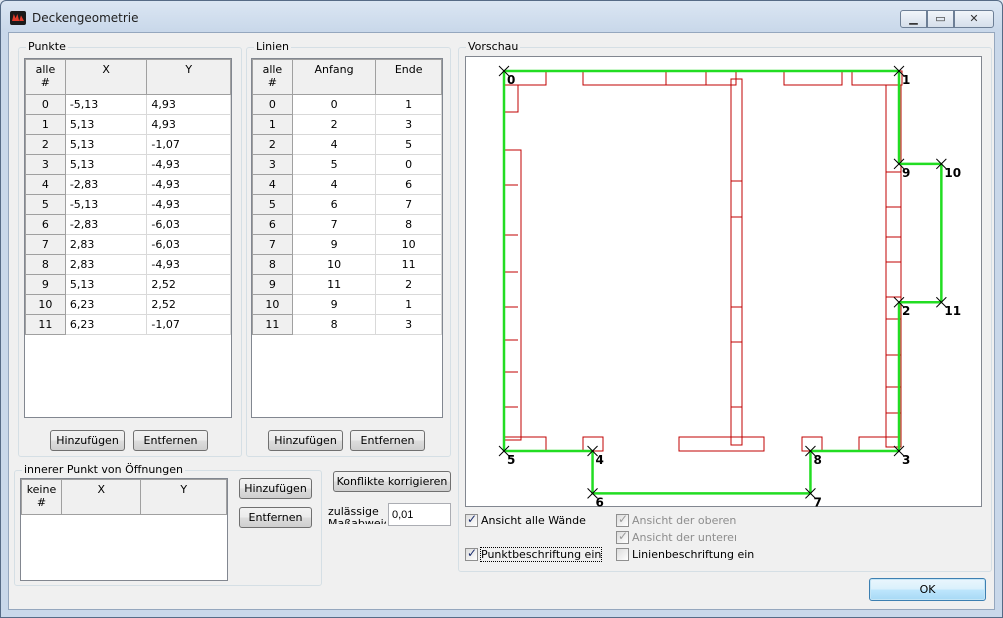 Image resolution: width=1003 pixels, height=618 pixels. I want to click on linien-row-header: 0, so click(272, 104).